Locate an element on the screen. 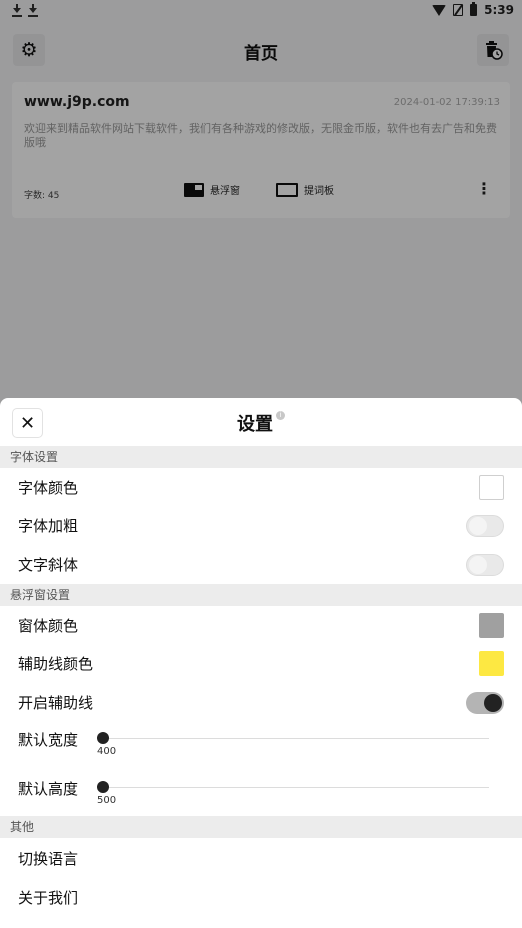 The width and height of the screenshot is (522, 928). sheet-header: ✕ 设置 i is located at coordinates (261, 422).